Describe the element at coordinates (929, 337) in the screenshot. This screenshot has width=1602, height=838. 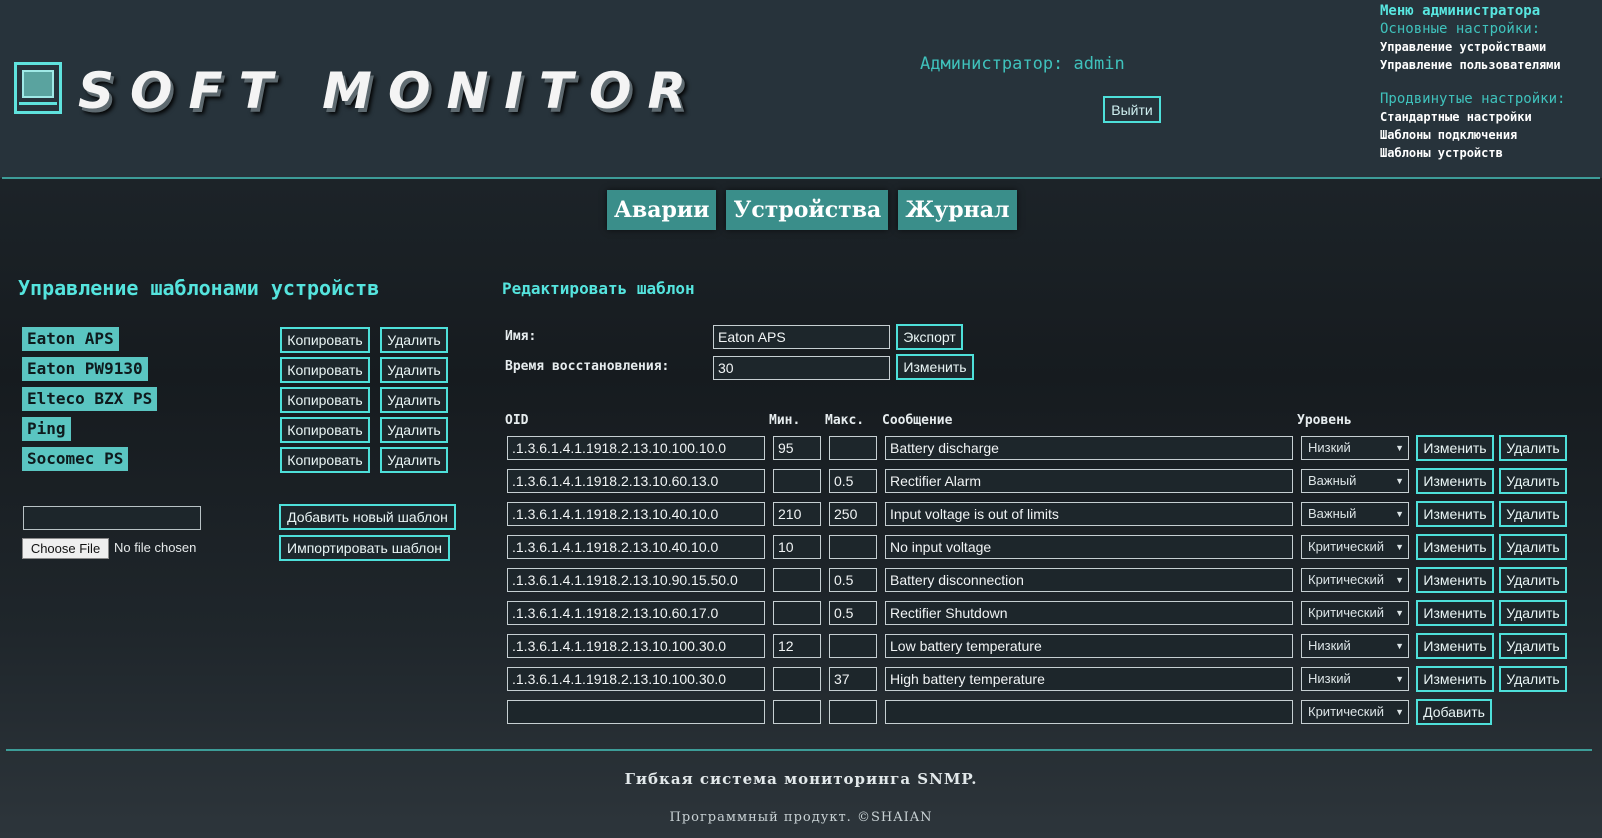
I see `export-button: Экспорт` at that location.